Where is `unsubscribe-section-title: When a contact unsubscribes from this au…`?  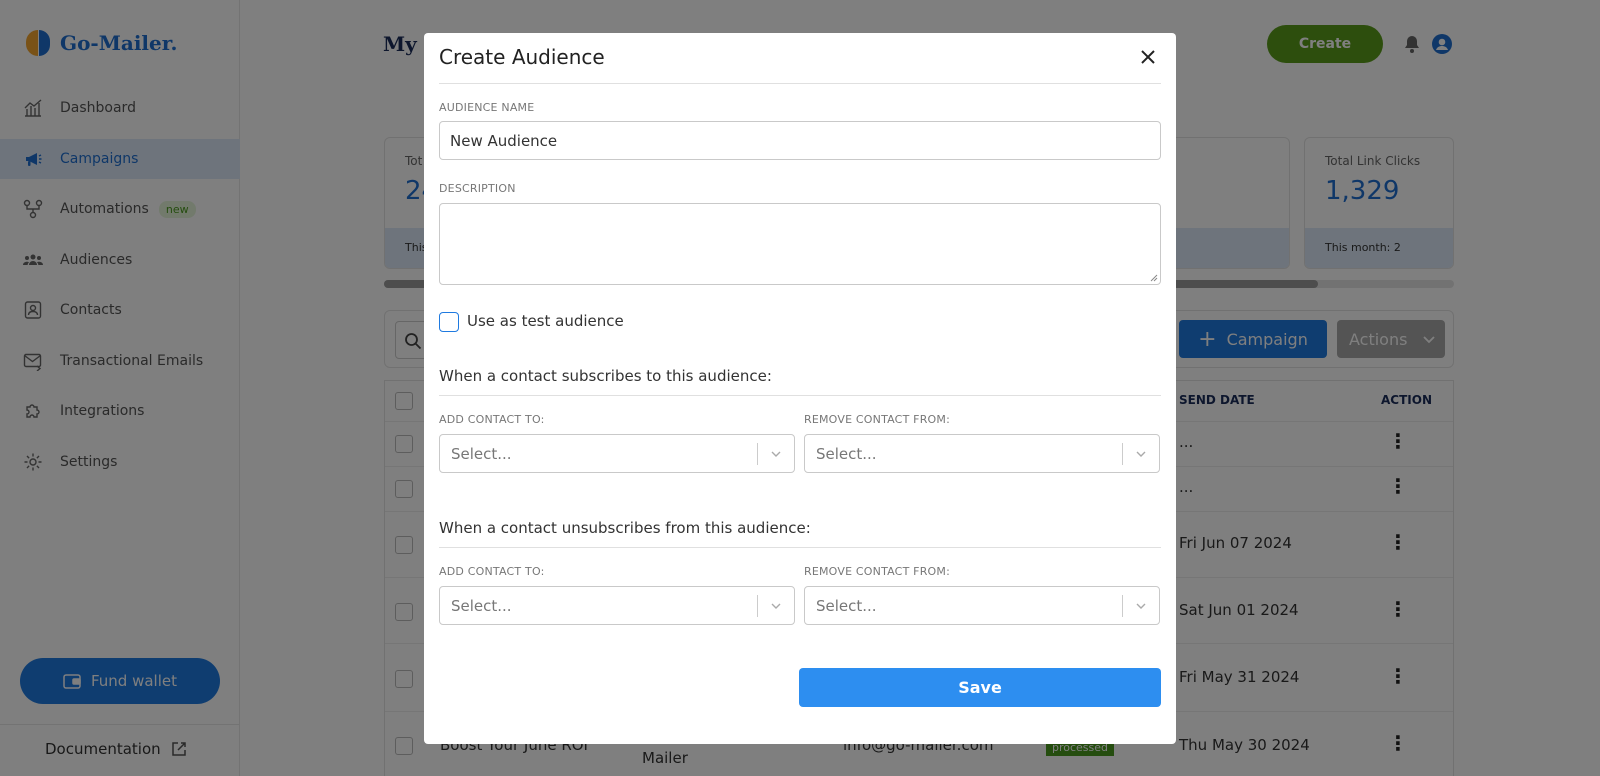 unsubscribe-section-title: When a contact unsubscribes from this au… is located at coordinates (625, 528).